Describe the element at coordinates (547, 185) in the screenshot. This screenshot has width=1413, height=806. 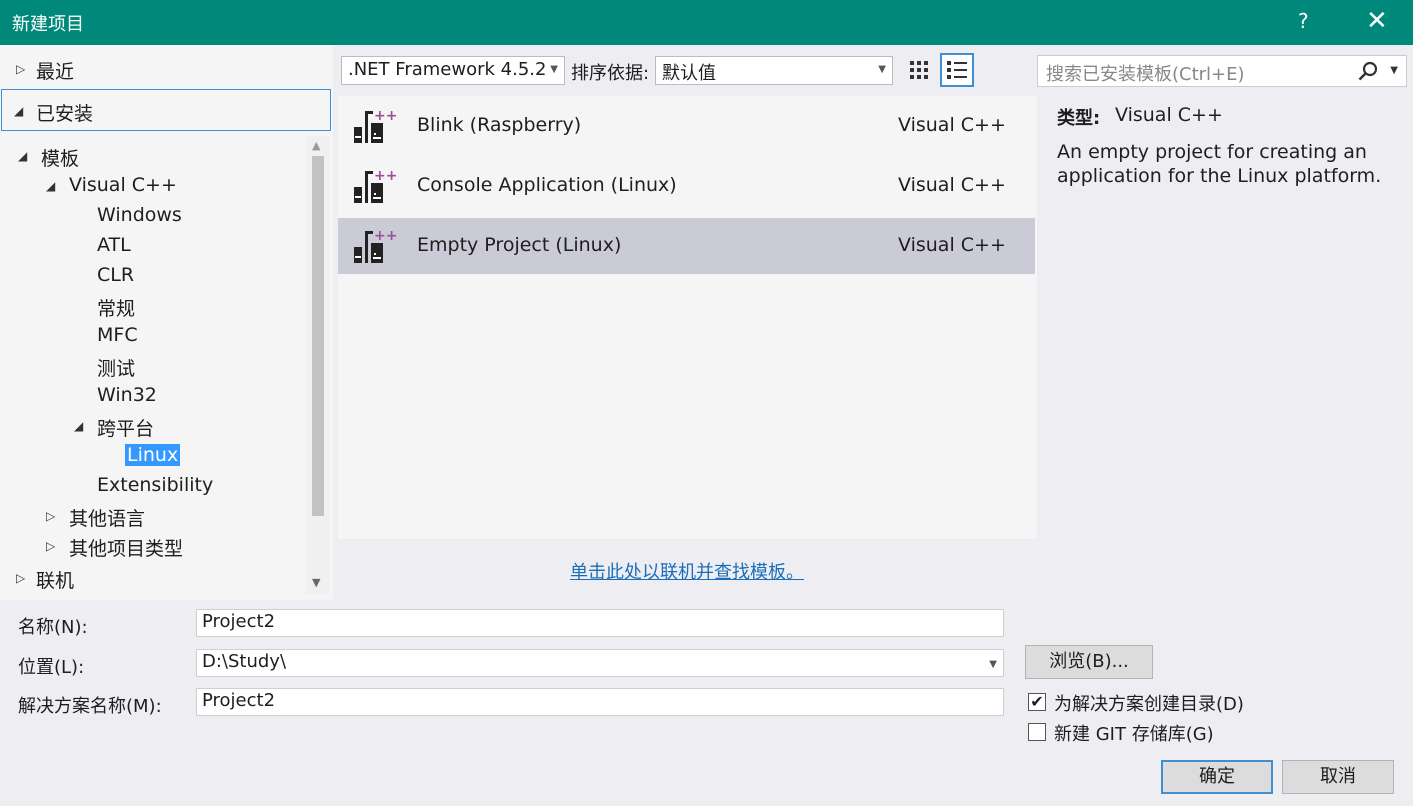
I see `template-name: Console Application (Linux)` at that location.